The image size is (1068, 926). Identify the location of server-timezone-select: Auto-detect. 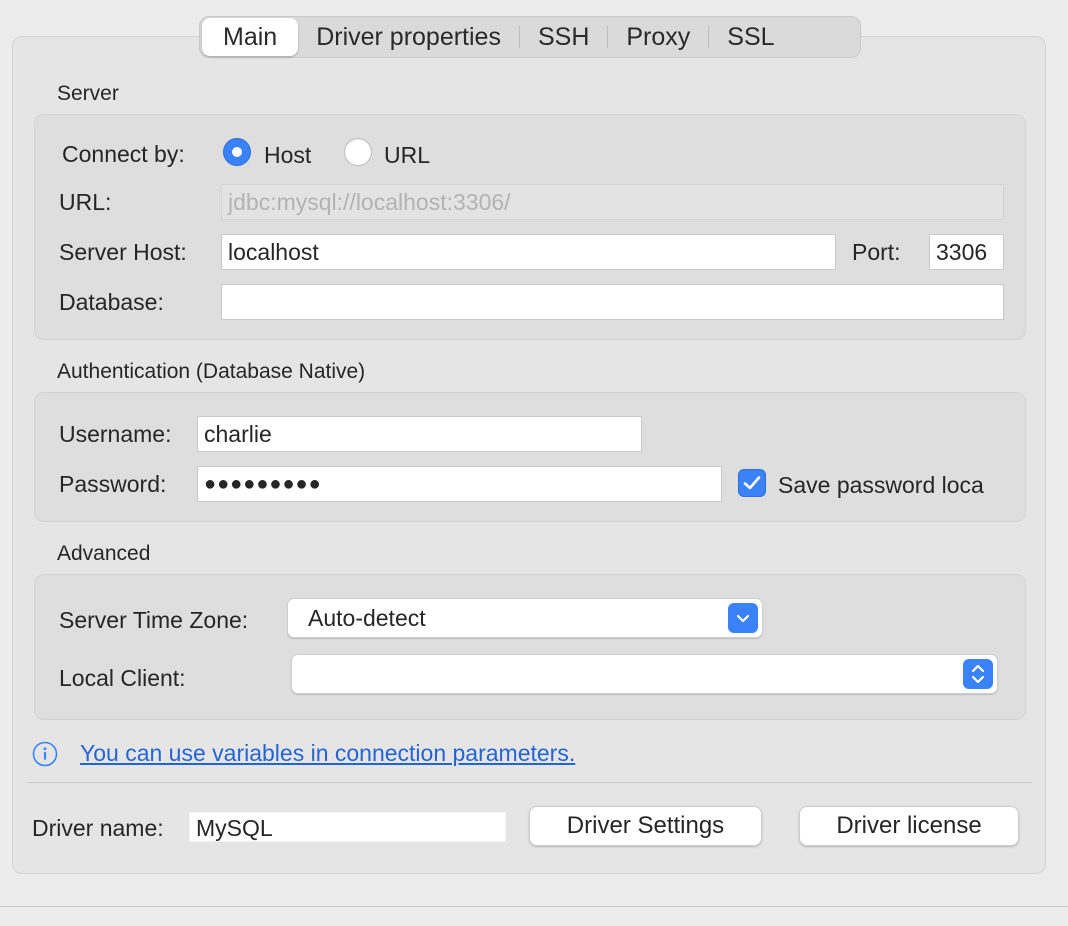
(525, 618).